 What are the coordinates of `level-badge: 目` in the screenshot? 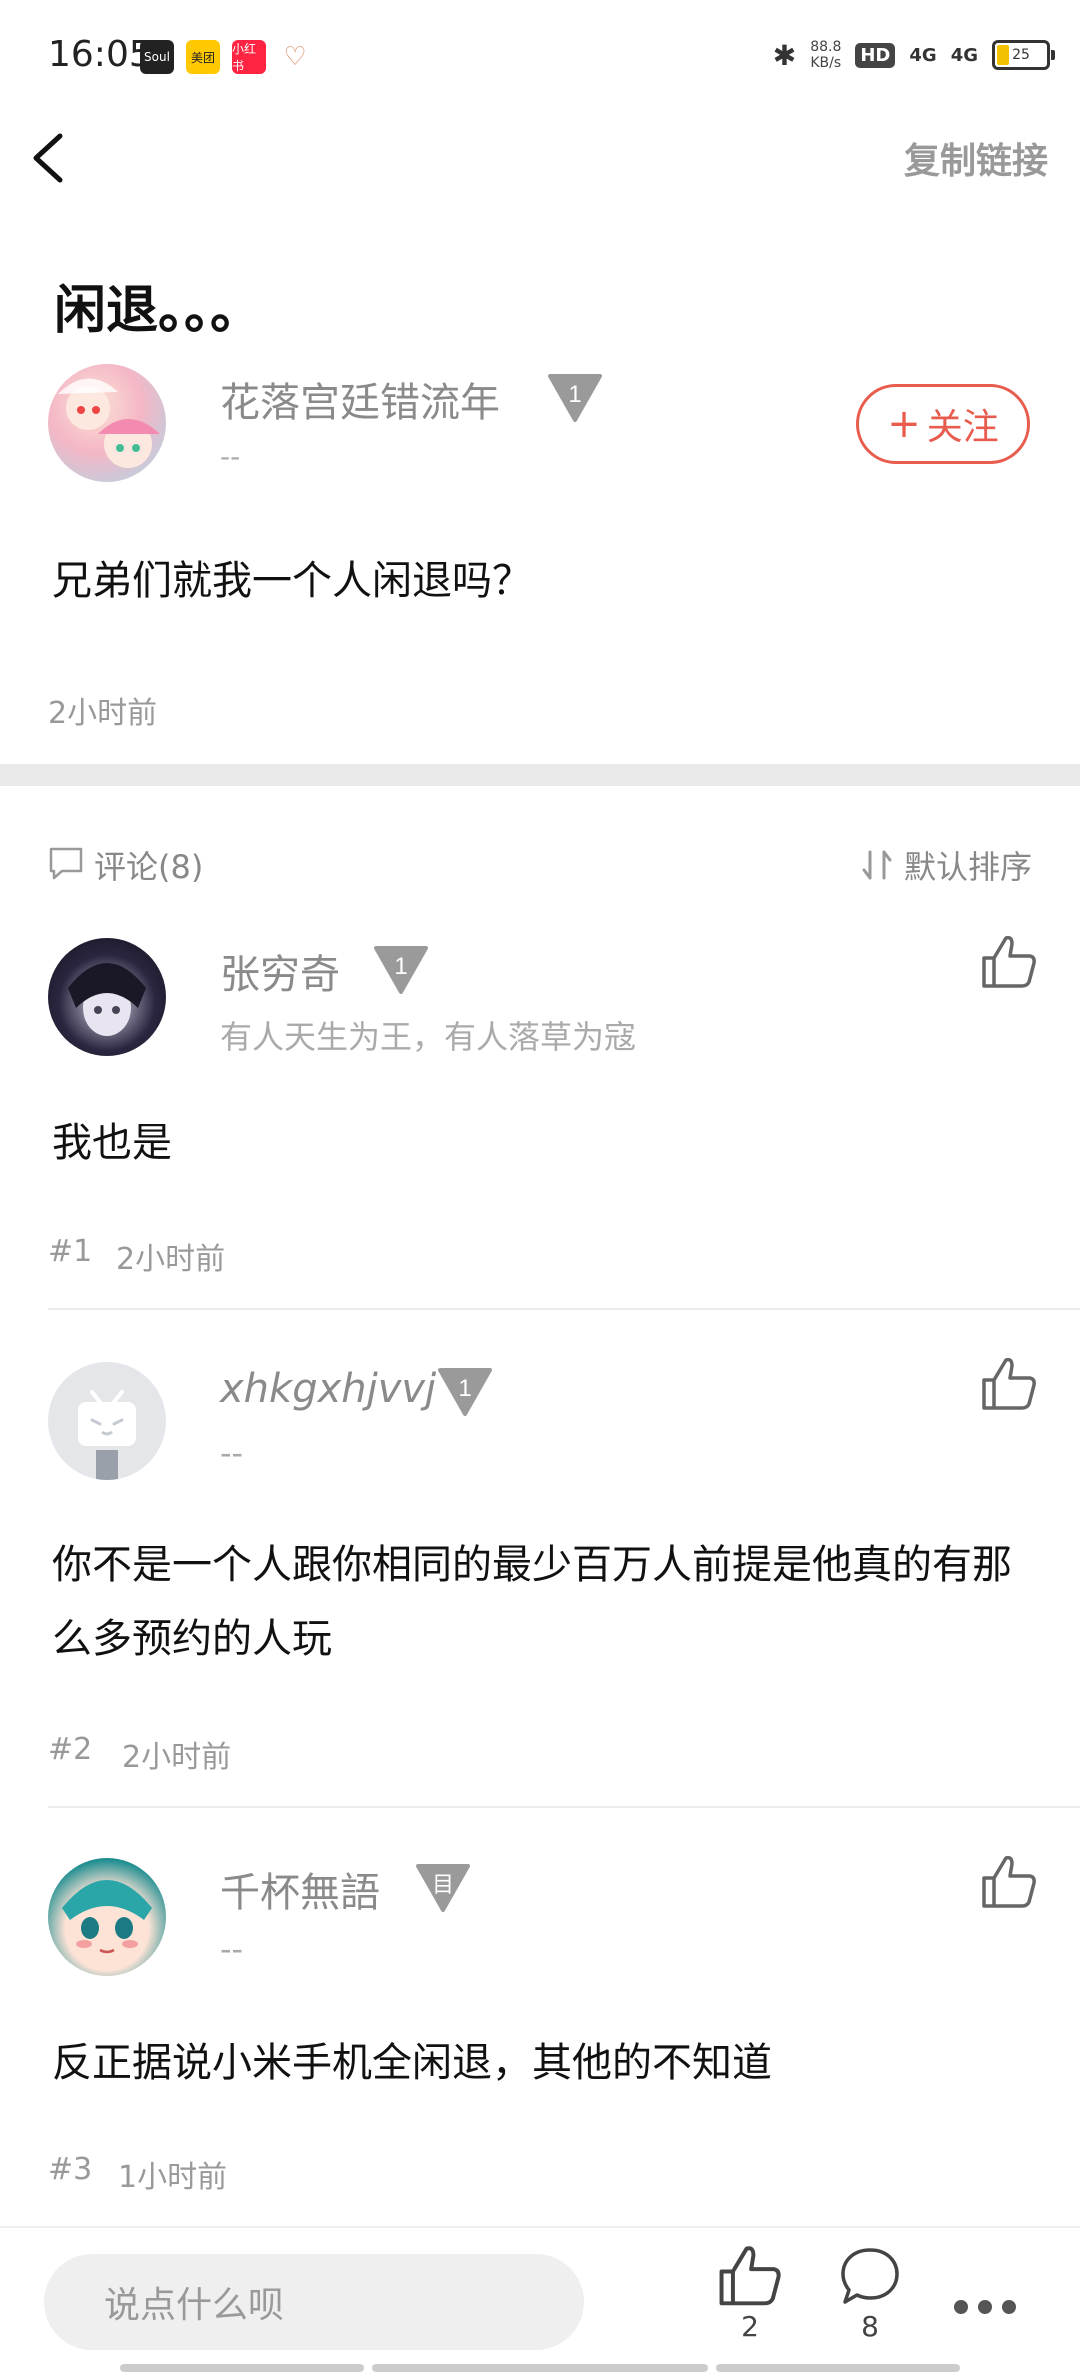 It's located at (443, 1888).